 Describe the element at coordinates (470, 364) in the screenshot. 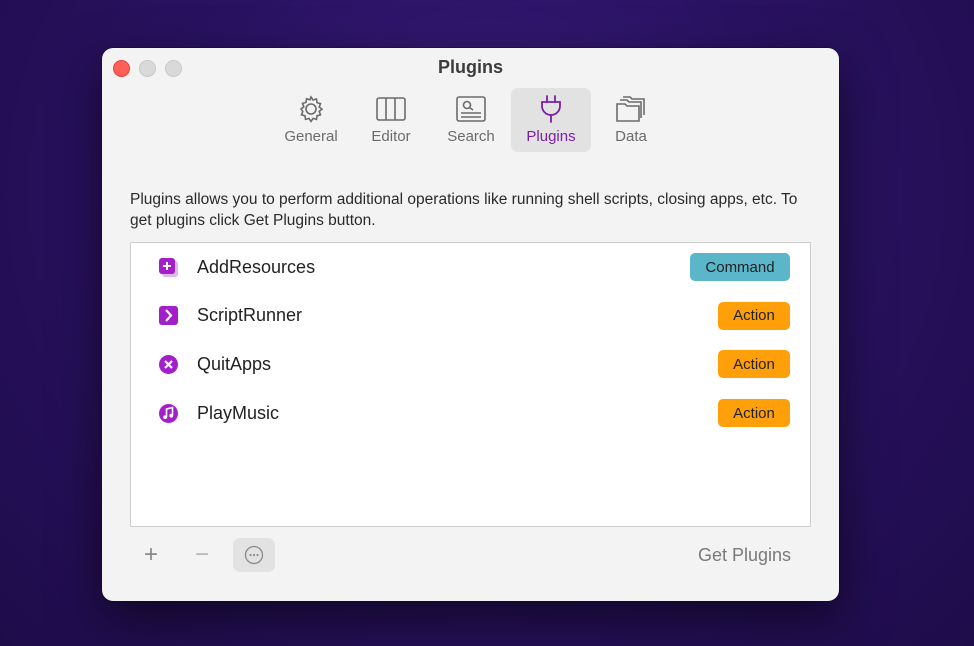

I see `plugin-row-quitapps: QuitApps Action` at that location.